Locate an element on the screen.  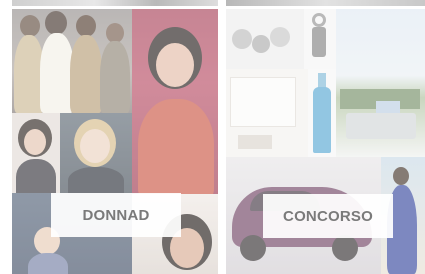
group-photo is located at coordinates (72, 61).